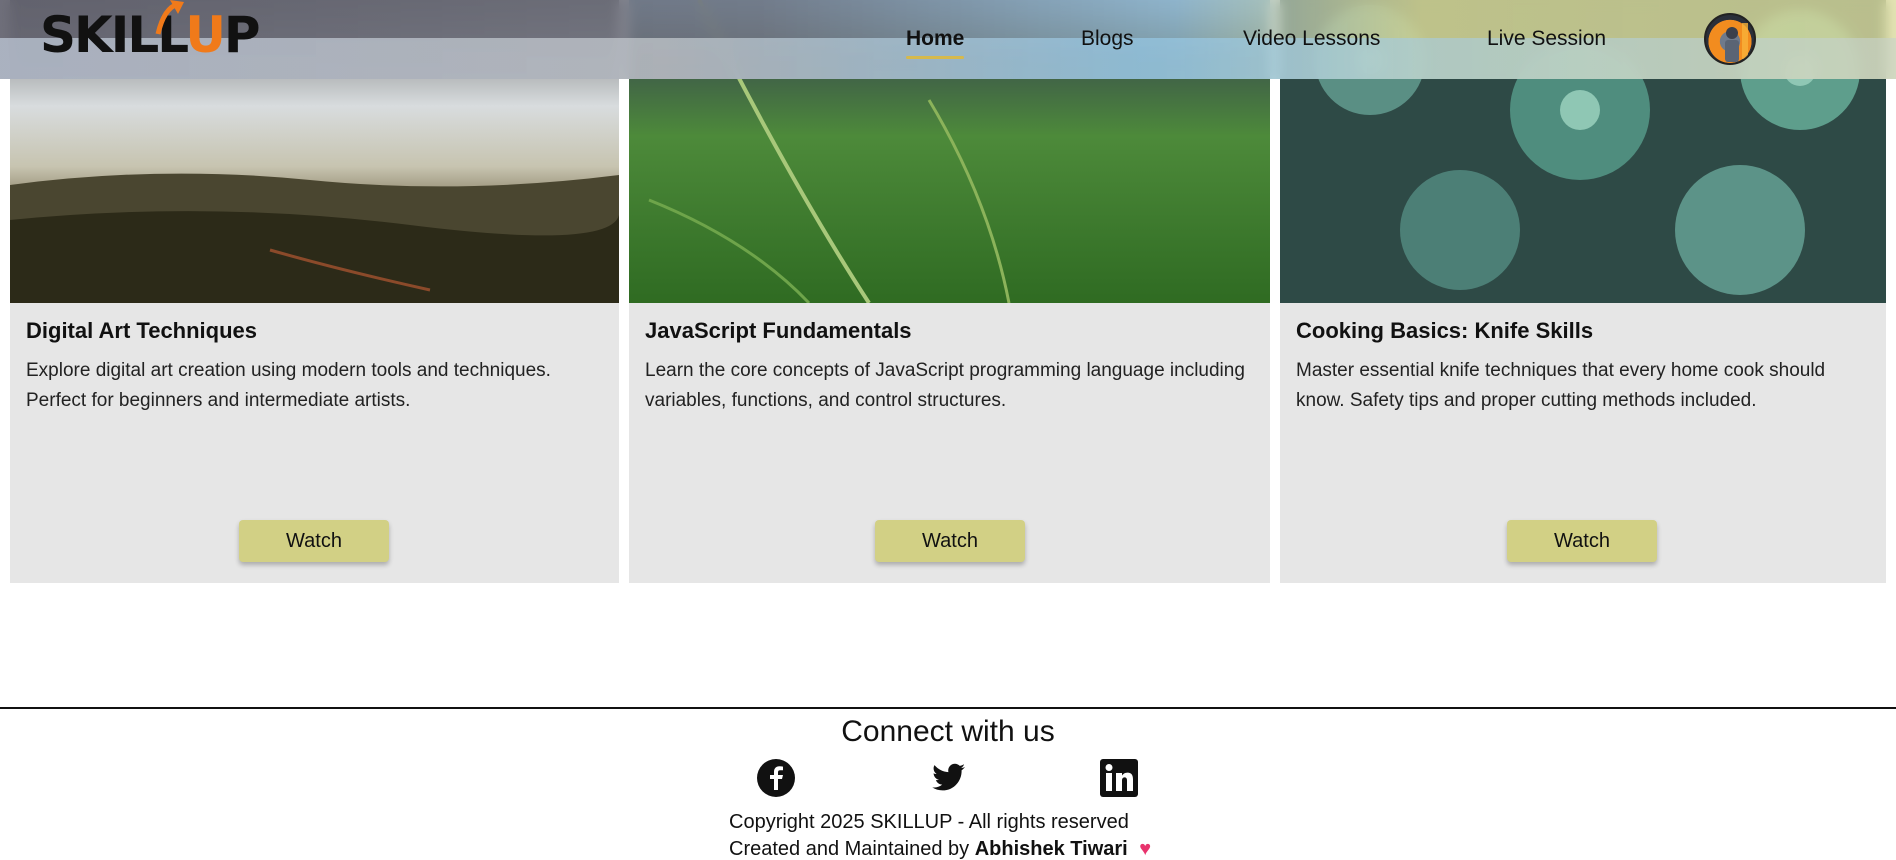 The width and height of the screenshot is (1896, 860). I want to click on card-title: Digital Art Techniques, so click(142, 330).